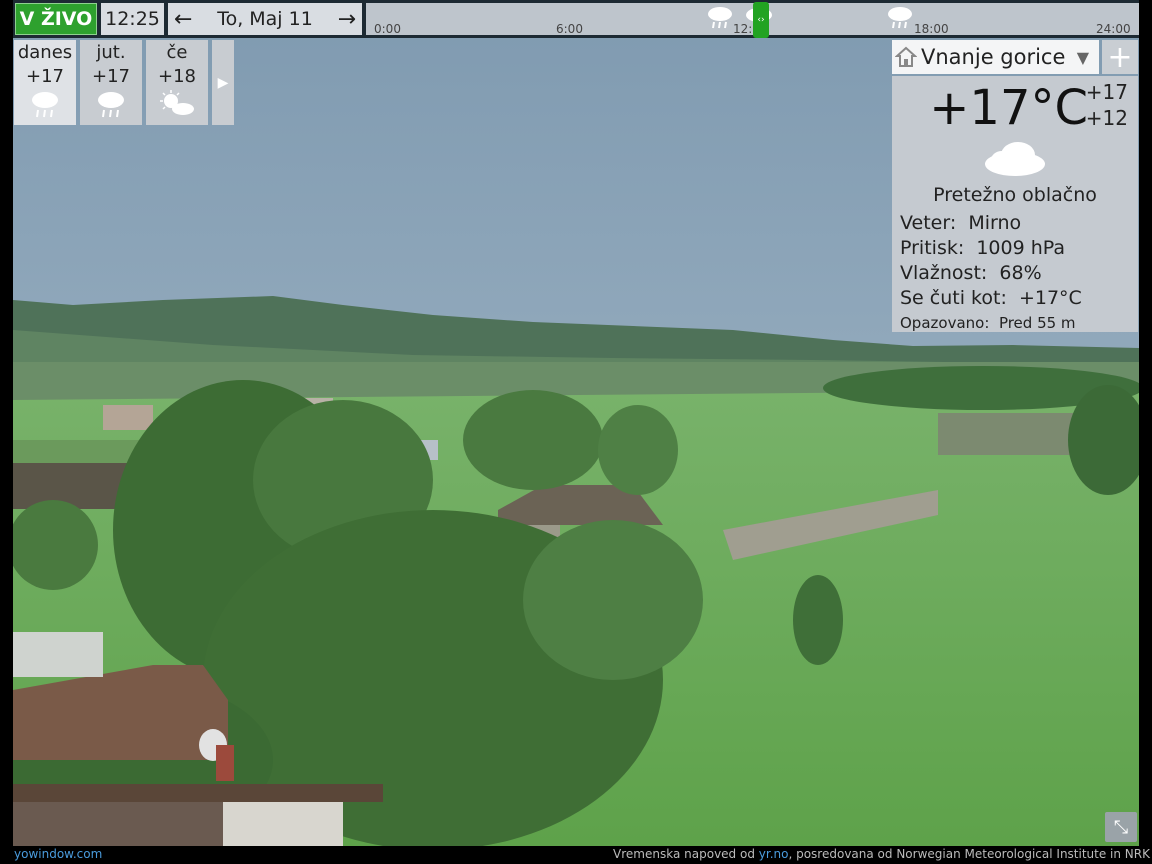  I want to click on condition-text: Pretežno oblačno, so click(1015, 195).